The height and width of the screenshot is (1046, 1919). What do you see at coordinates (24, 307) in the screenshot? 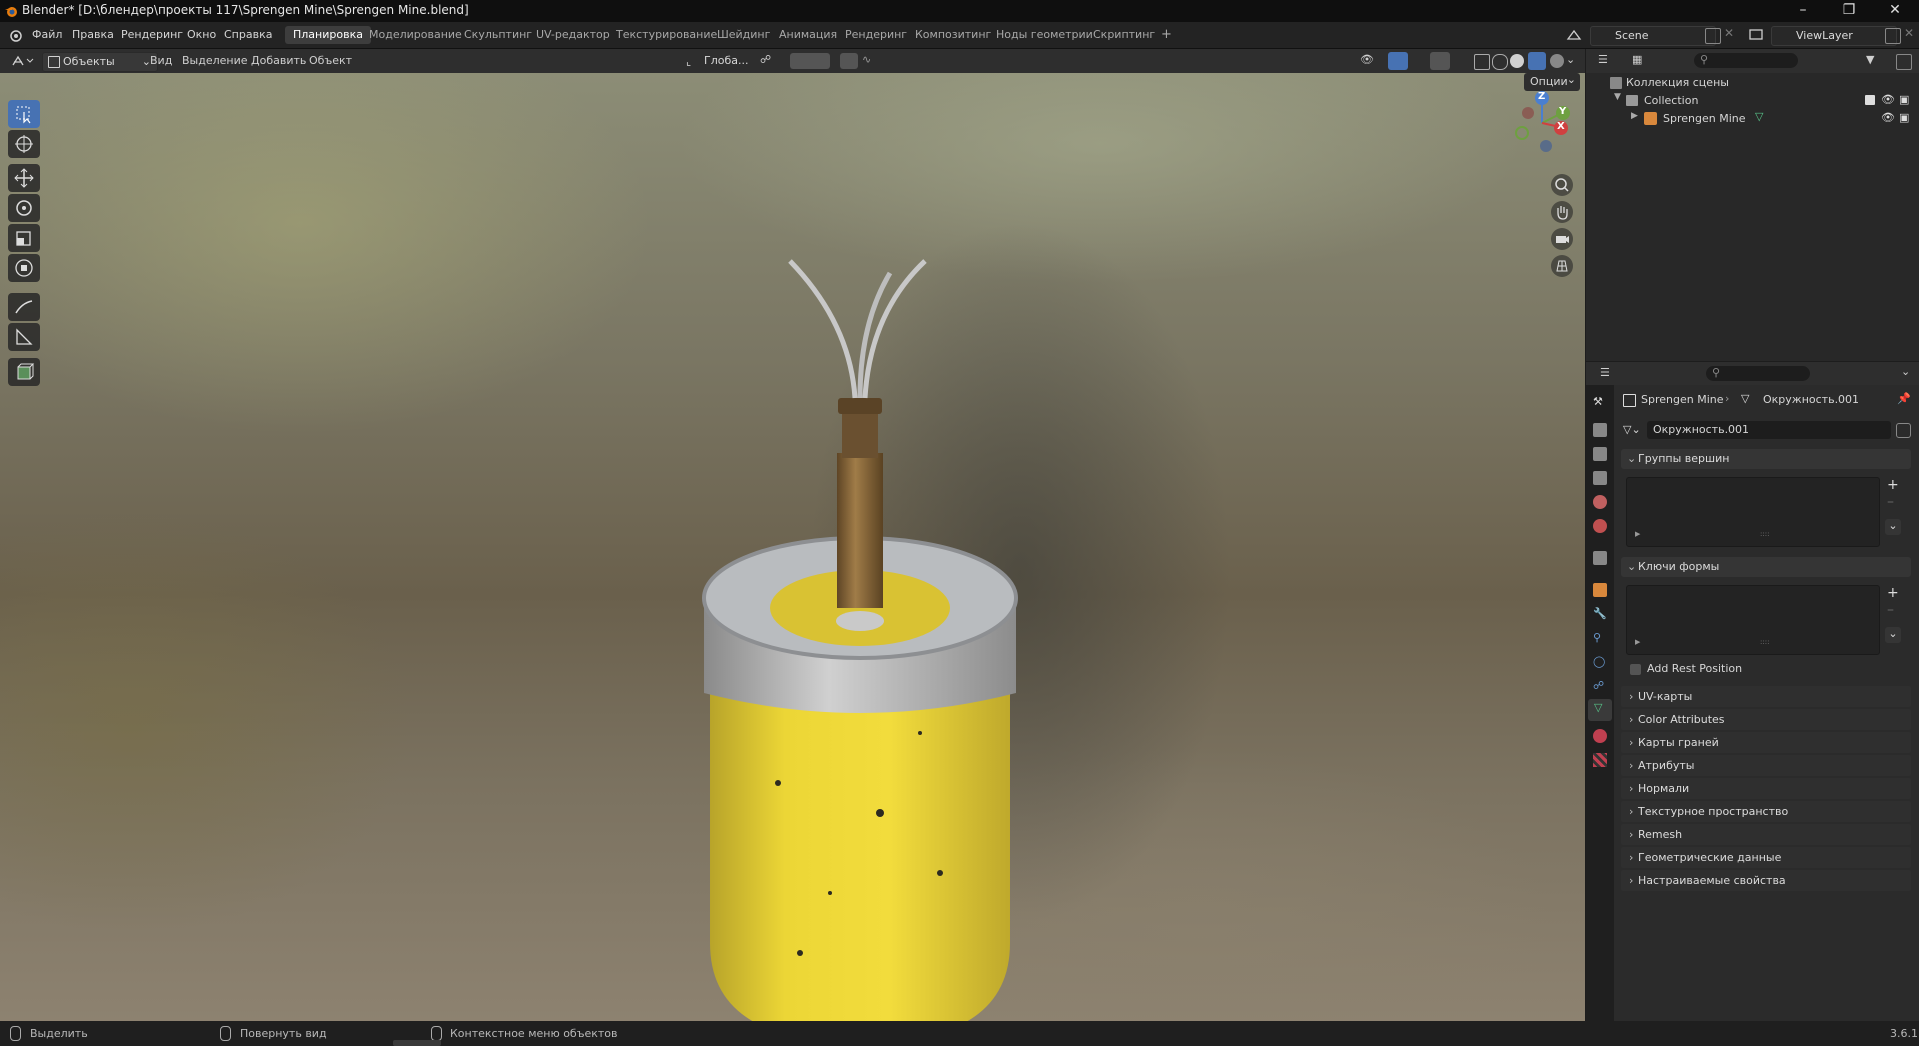
I see `annotate-icon` at bounding box center [24, 307].